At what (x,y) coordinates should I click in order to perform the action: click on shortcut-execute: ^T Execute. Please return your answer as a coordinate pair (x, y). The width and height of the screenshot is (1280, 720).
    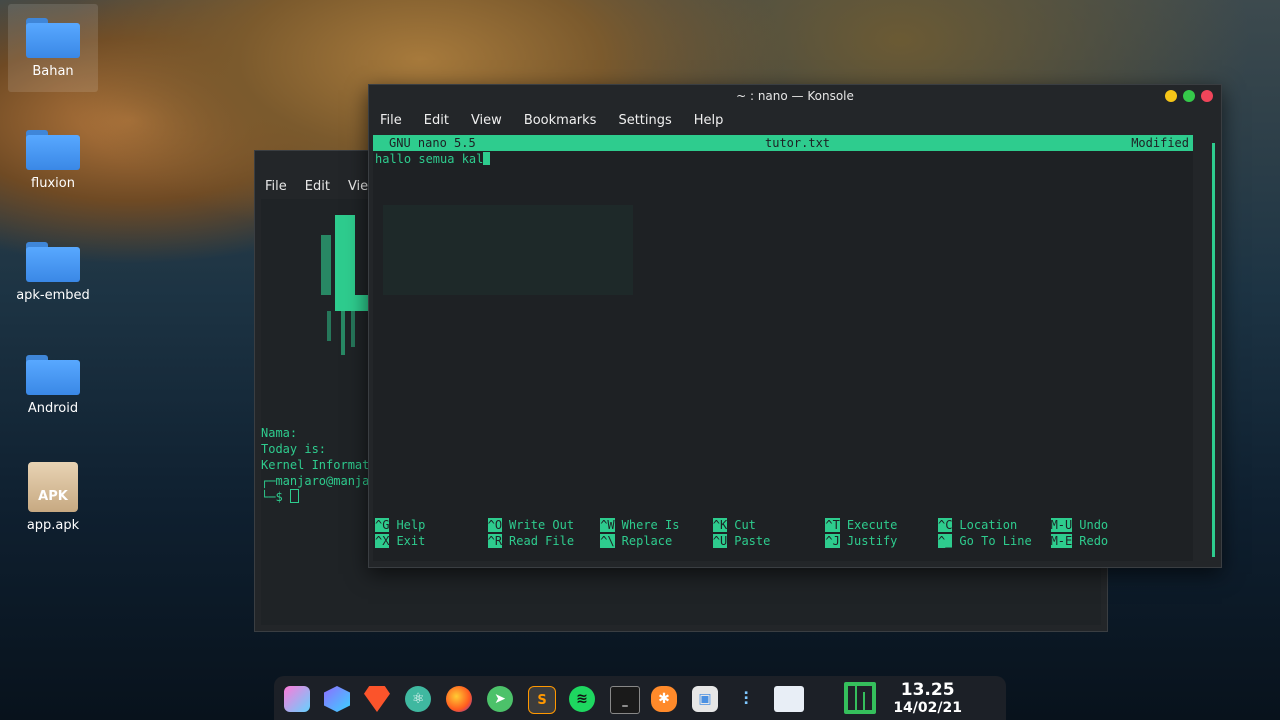
    Looking at the image, I should click on (881, 525).